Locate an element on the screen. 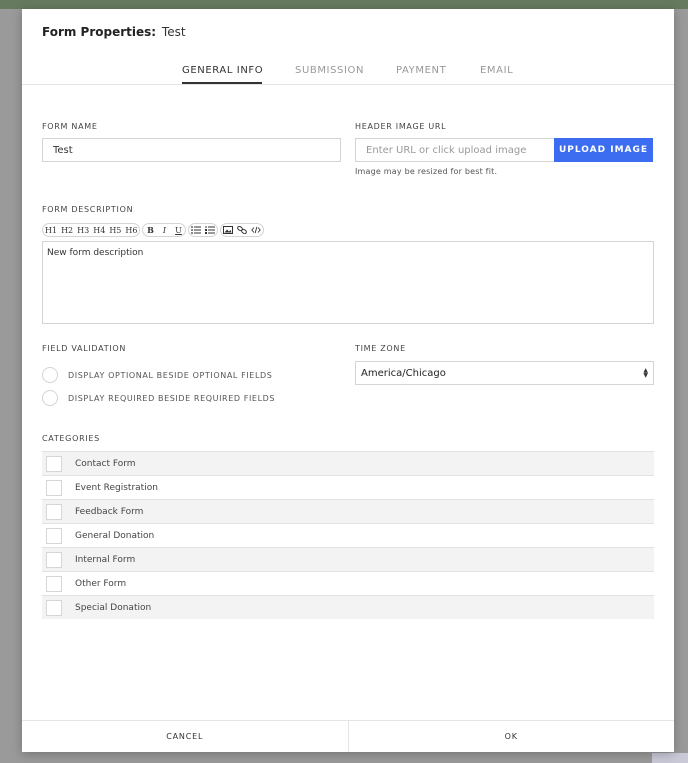 This screenshot has height=763, width=688. header-image-url-input: Enter URL or click upload image is located at coordinates (455, 150).